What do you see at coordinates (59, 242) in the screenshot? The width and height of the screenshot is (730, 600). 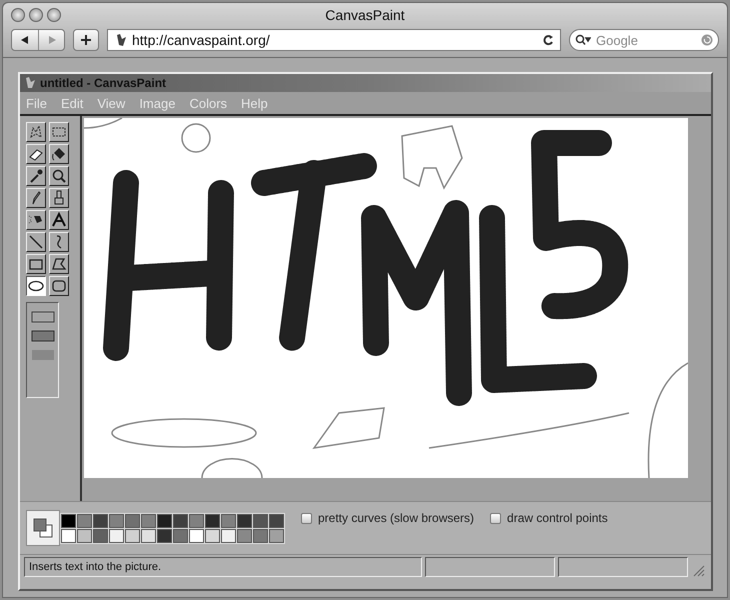 I see `curve-icon` at bounding box center [59, 242].